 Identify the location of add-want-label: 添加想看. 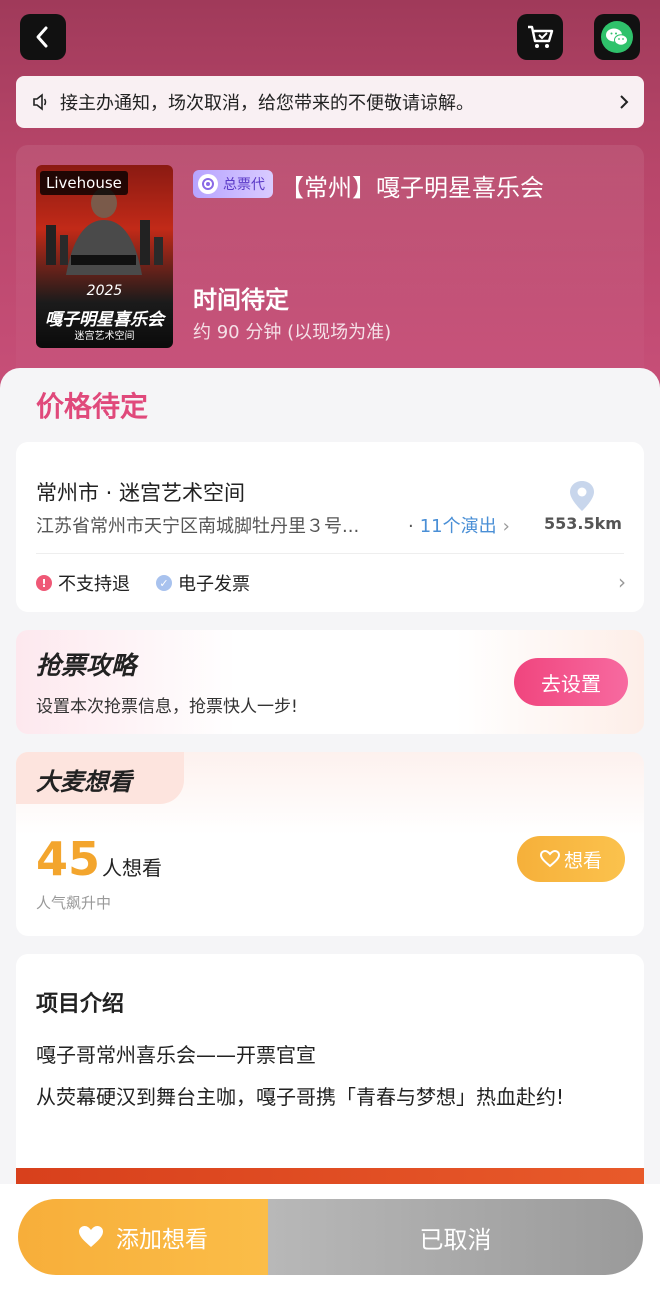
(162, 1240).